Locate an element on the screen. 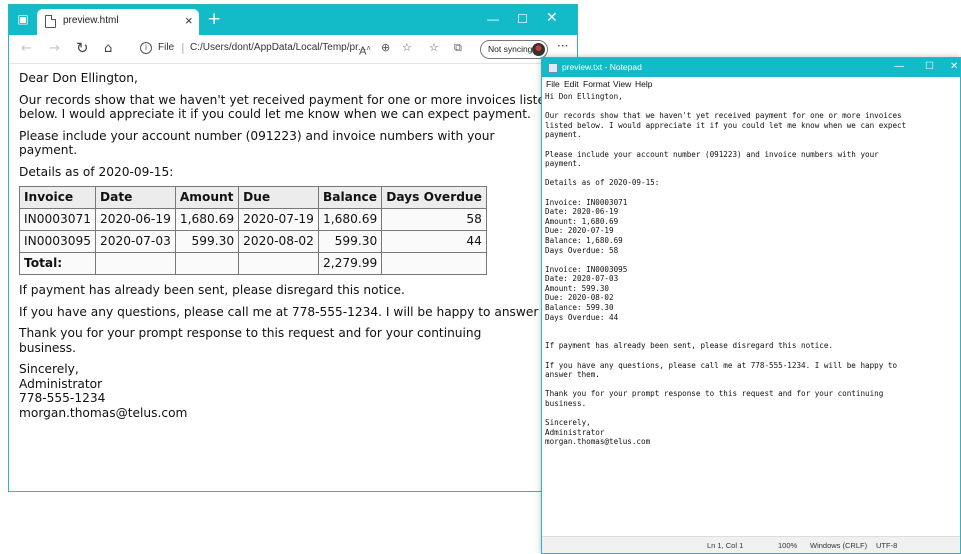 The width and height of the screenshot is (961, 554). read-aloud-icon: Aʌ is located at coordinates (365, 50).